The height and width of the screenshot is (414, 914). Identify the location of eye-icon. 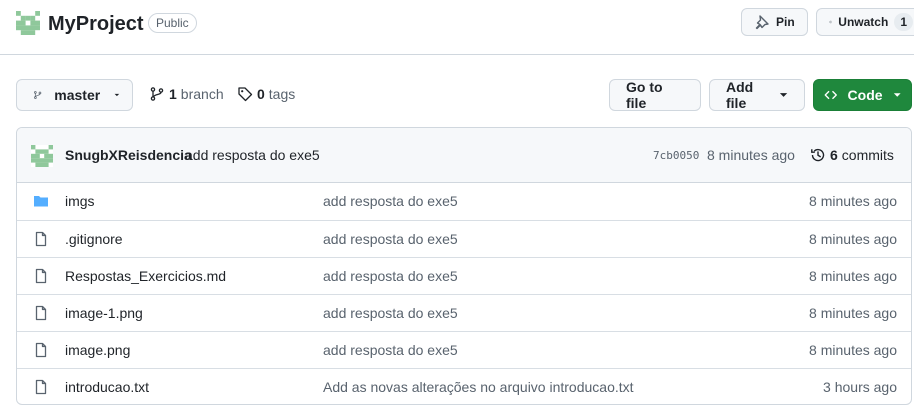
(831, 22).